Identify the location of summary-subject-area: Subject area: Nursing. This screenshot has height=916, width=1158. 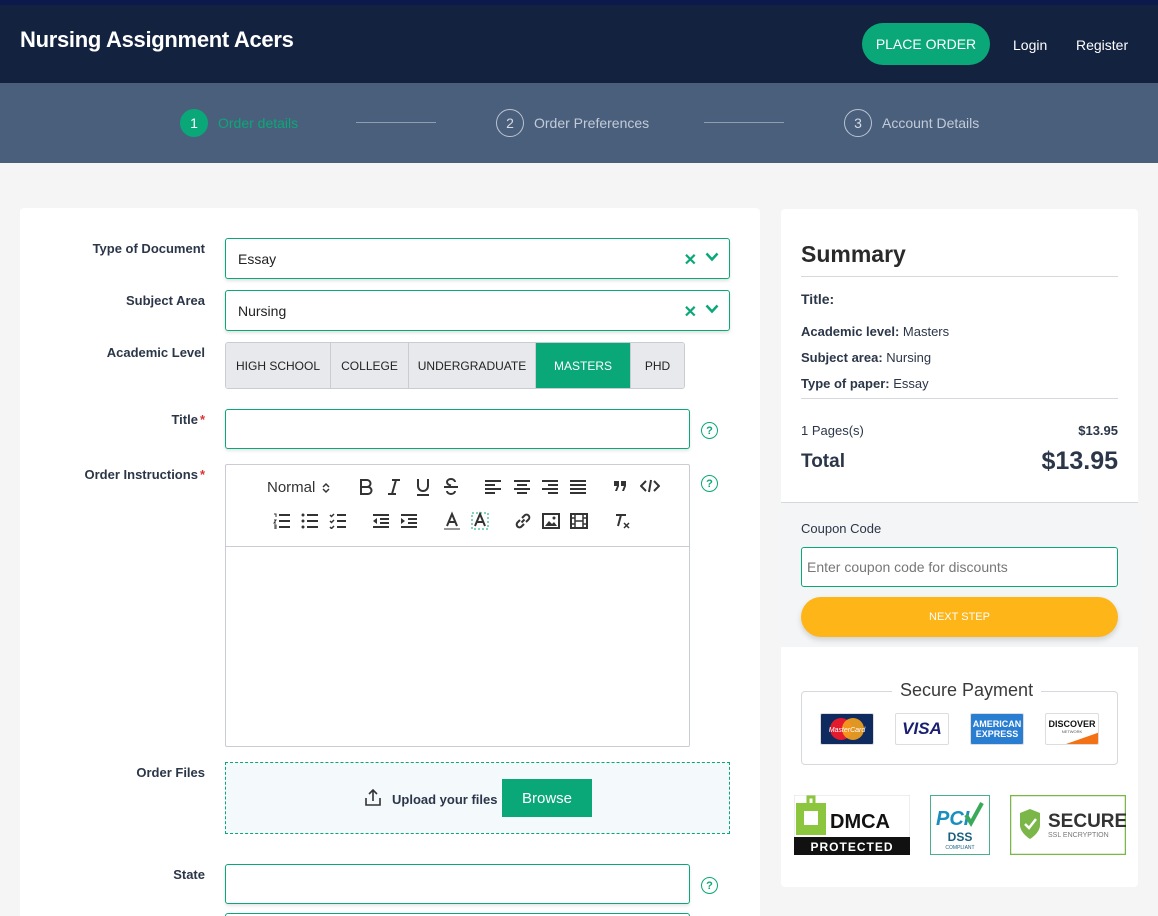
(866, 357).